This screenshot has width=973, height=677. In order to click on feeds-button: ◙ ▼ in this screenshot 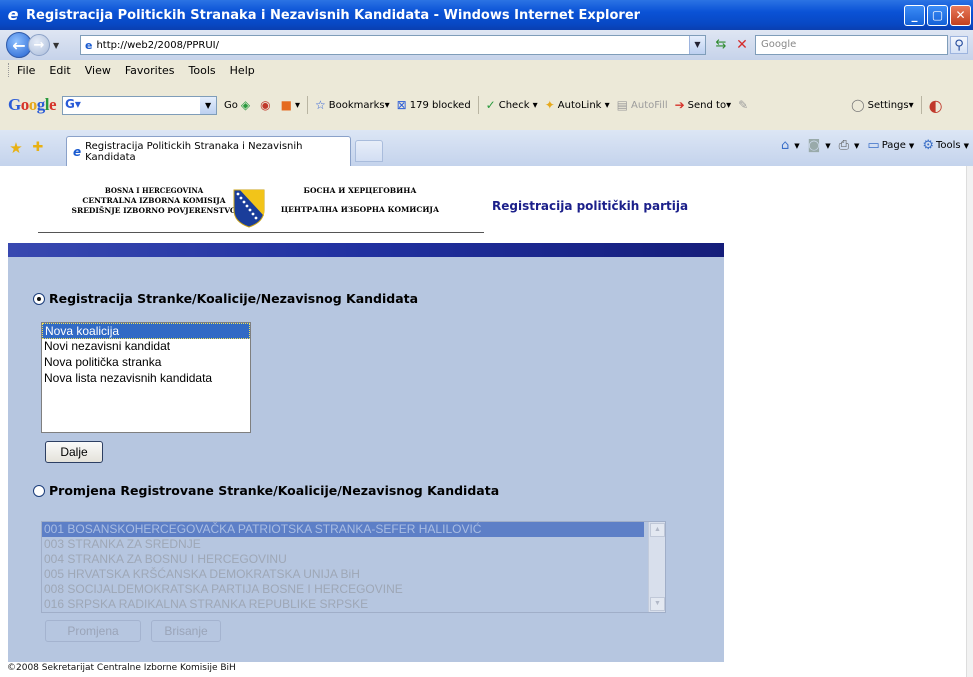, I will do `click(819, 145)`.